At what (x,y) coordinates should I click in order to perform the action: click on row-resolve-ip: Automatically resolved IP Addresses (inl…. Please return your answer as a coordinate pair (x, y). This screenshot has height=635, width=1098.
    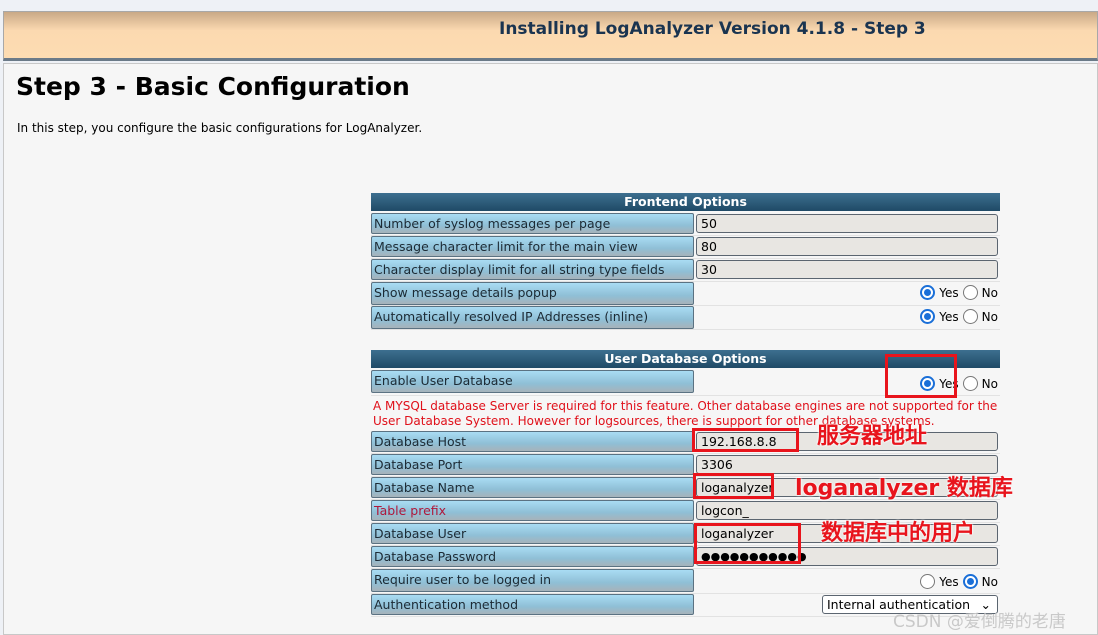
    Looking at the image, I should click on (685, 318).